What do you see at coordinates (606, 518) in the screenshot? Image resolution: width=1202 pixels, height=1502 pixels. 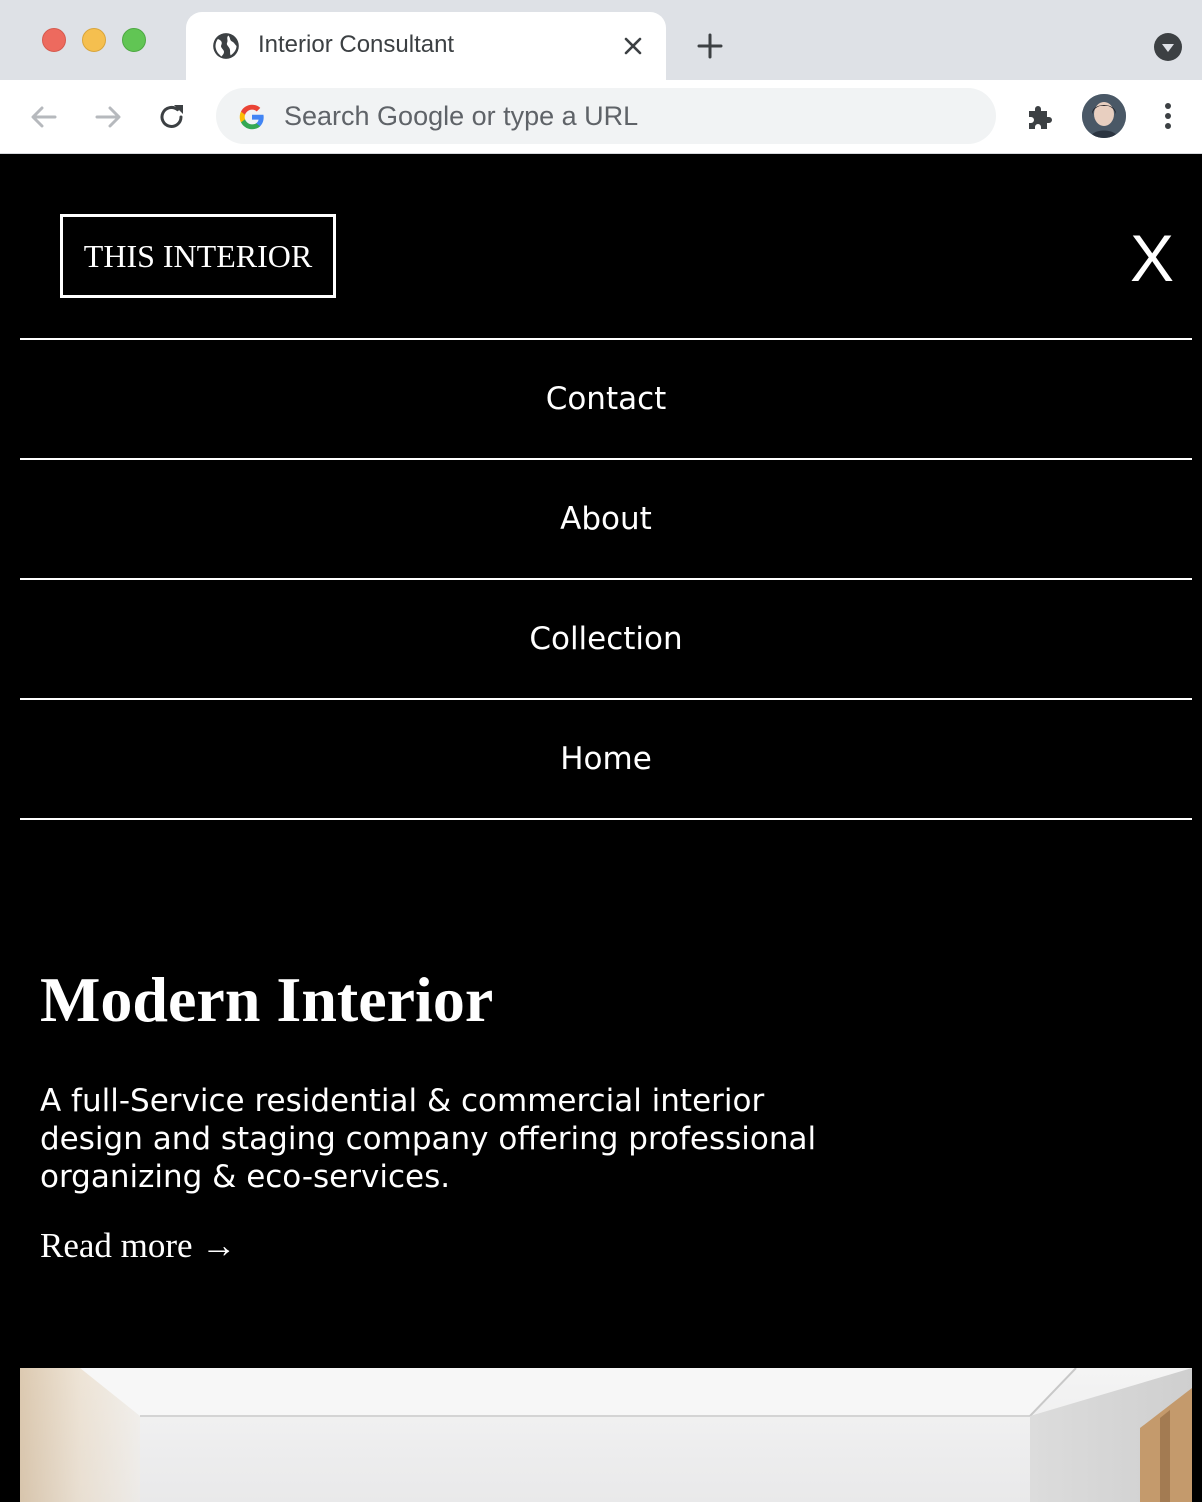 I see `menu-item-about: About` at bounding box center [606, 518].